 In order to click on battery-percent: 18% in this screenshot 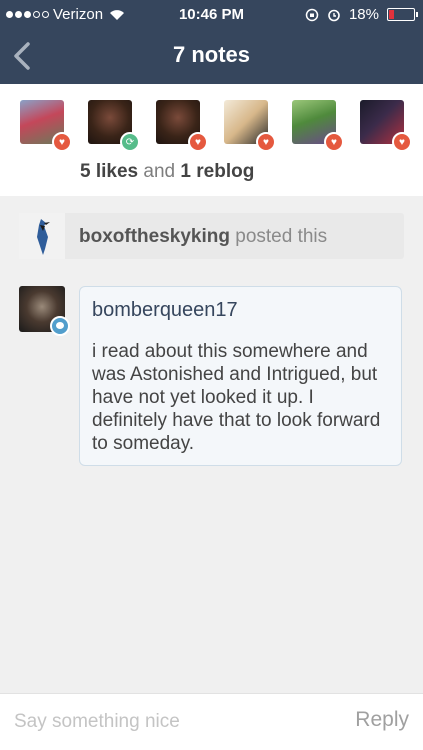, I will do `click(363, 14)`.